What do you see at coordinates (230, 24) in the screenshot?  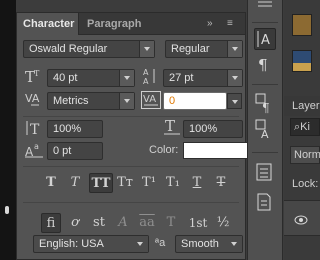 I see `panel-menu-icon: ≡` at bounding box center [230, 24].